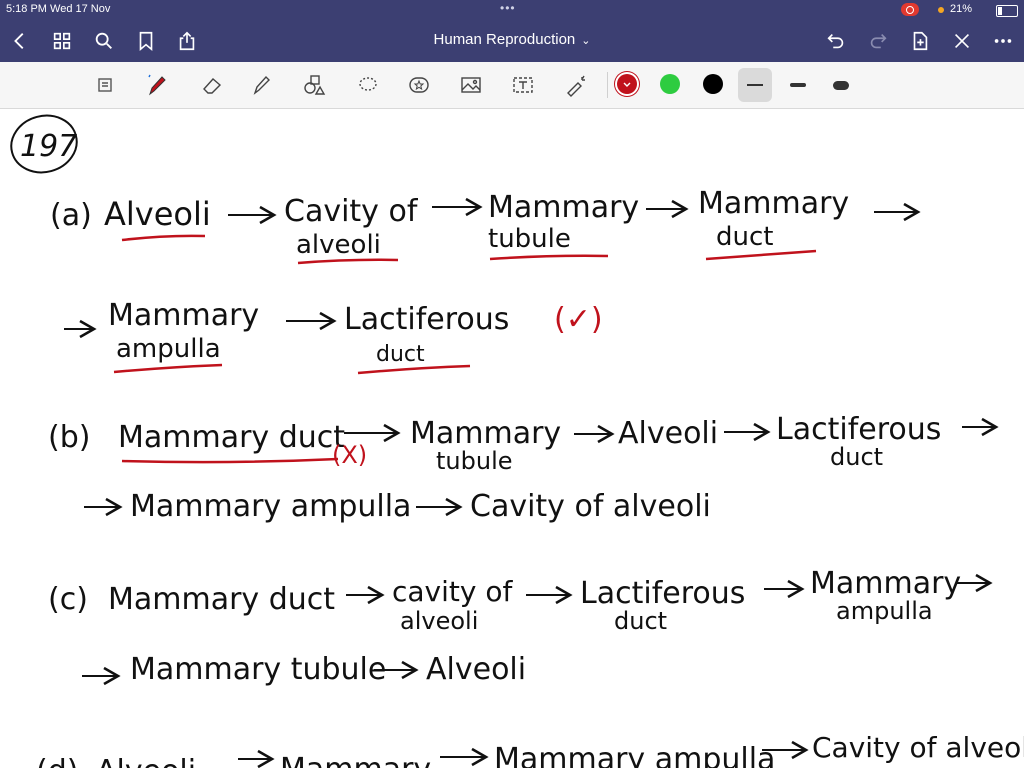  Describe the element at coordinates (351, 211) in the screenshot. I see `a-cavity-of: Cavity of` at that location.